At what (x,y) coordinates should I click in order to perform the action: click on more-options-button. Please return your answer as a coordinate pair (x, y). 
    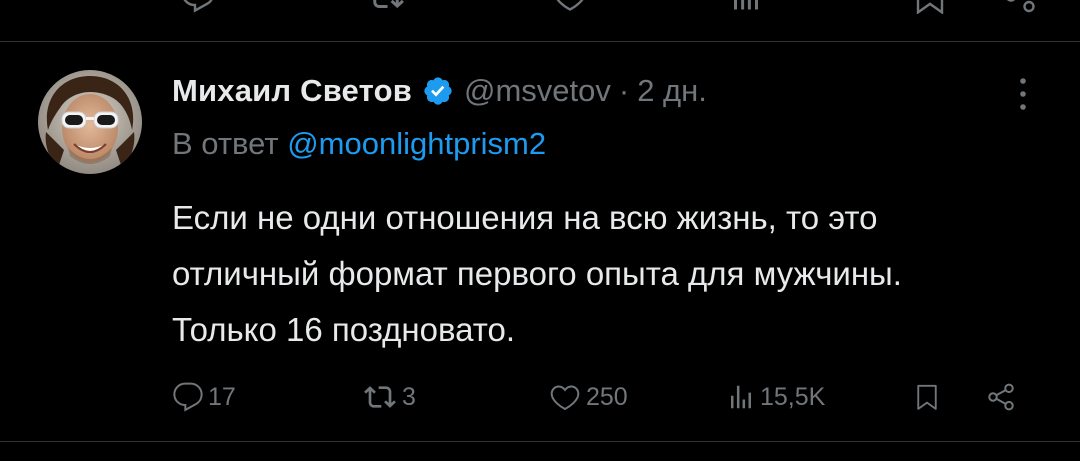
    Looking at the image, I should click on (1023, 94).